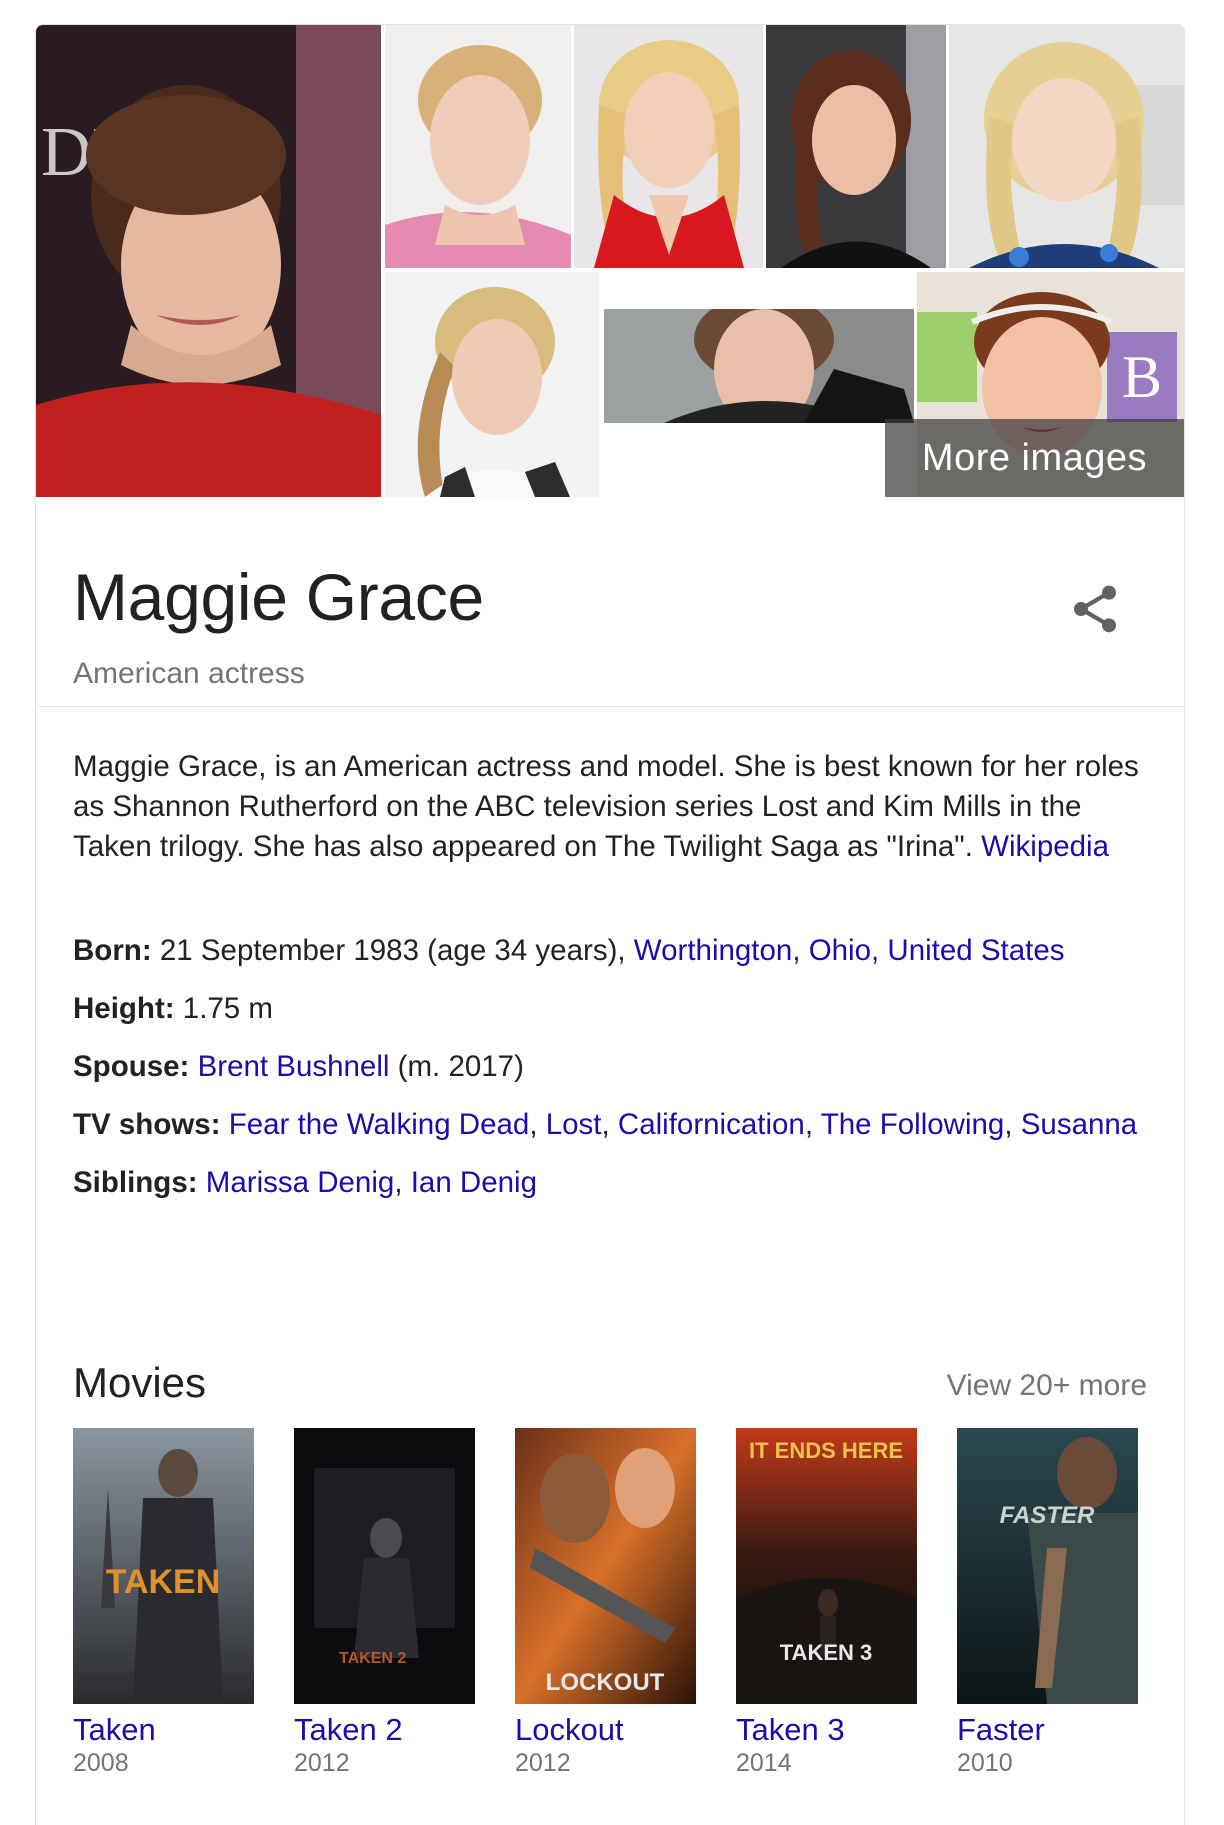 The image size is (1224, 1825). I want to click on main-photo: DI(, so click(208, 261).